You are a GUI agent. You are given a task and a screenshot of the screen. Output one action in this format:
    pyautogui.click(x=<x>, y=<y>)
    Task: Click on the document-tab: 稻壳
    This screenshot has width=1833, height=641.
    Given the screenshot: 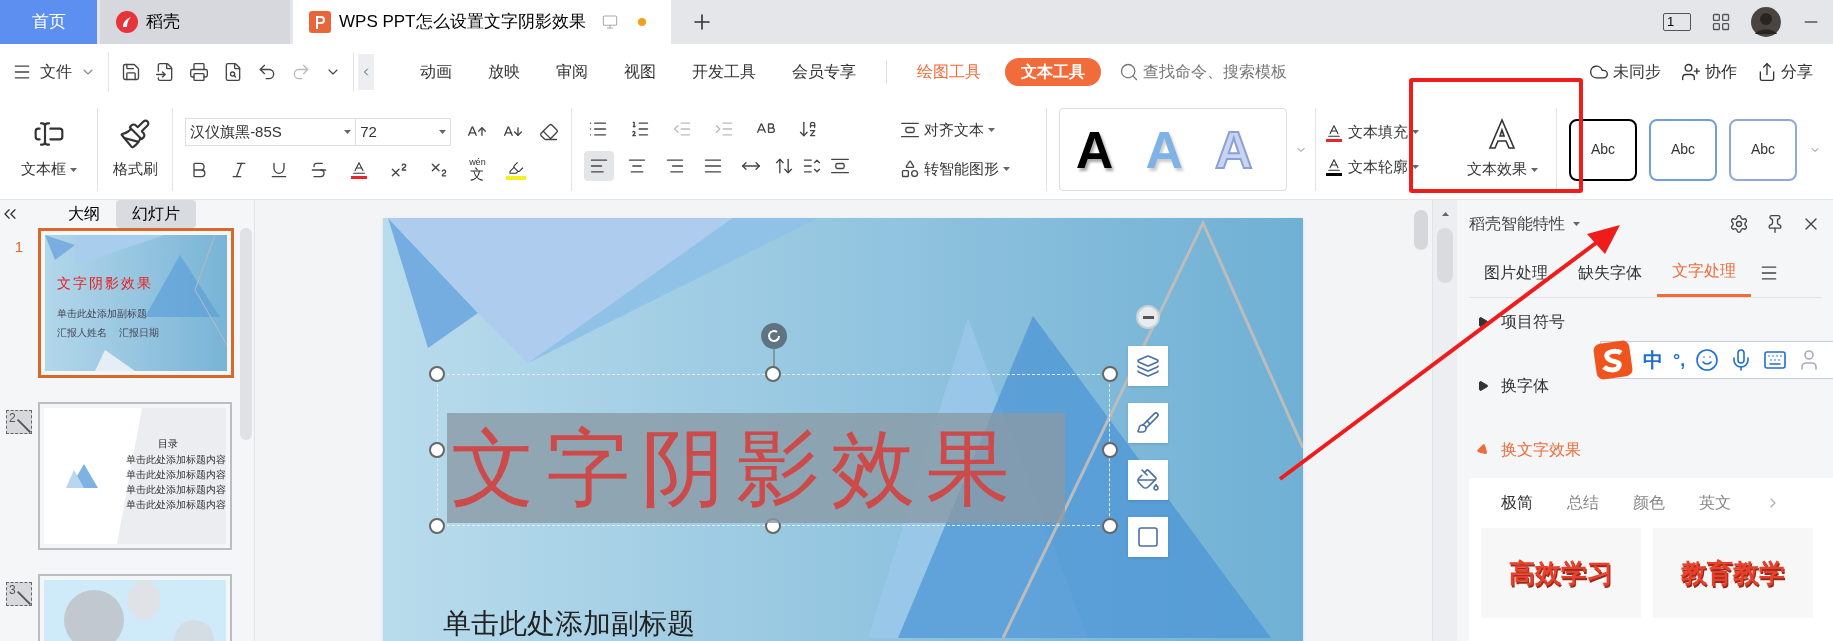 What is the action you would take?
    pyautogui.click(x=195, y=22)
    